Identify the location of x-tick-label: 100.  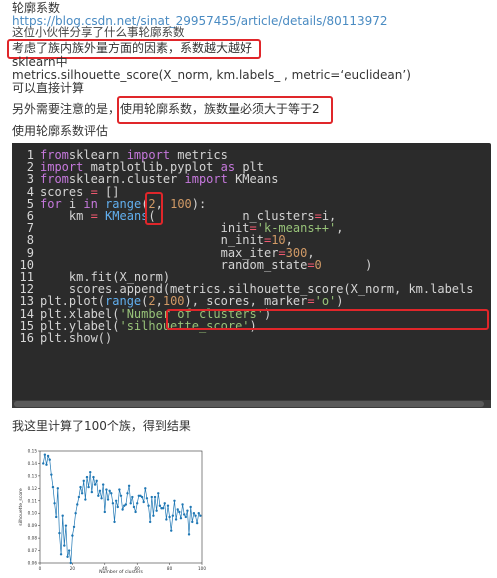
(202, 568).